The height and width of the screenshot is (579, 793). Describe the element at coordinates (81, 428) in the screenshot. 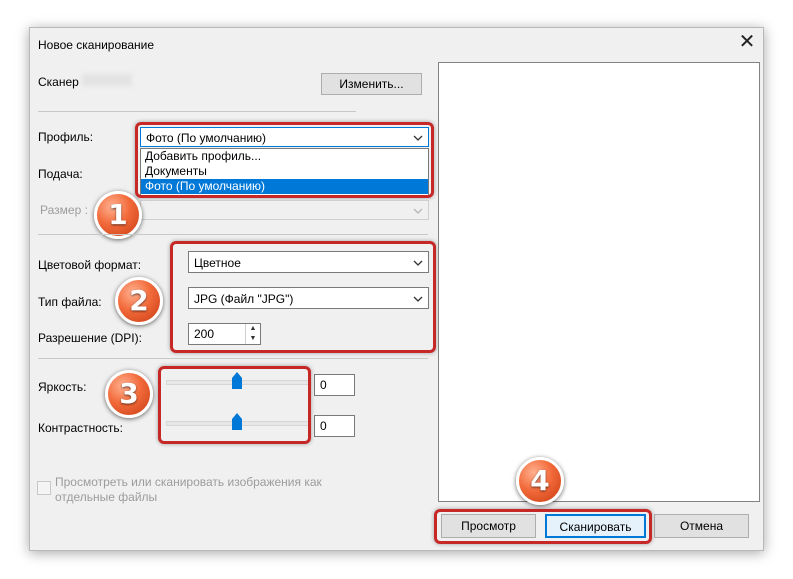

I see `contrast-label: Контрастность:` at that location.